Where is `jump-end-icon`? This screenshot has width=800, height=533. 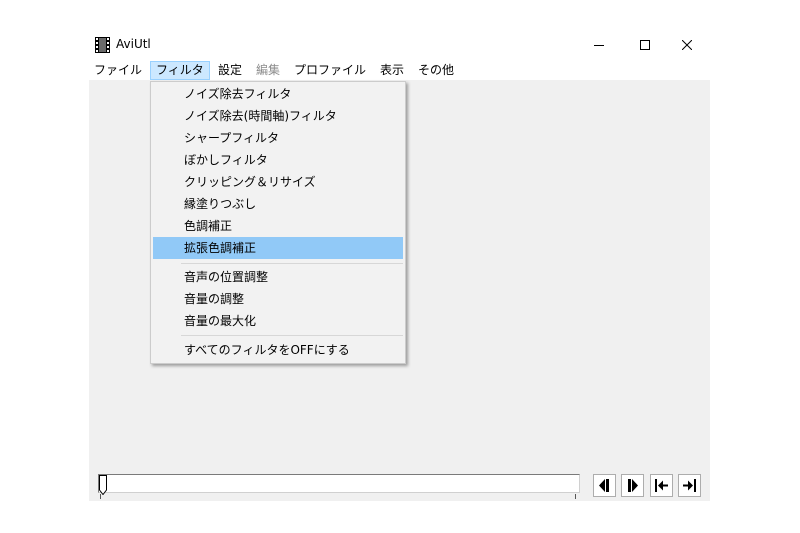
jump-end-icon is located at coordinates (689, 485).